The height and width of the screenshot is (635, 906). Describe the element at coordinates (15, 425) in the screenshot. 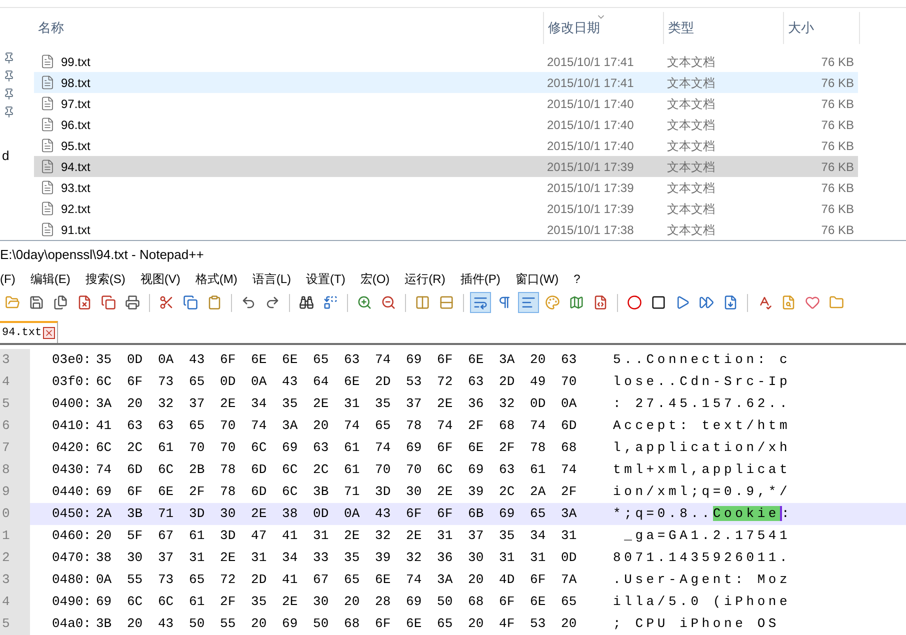

I see `line-number: 6` at that location.